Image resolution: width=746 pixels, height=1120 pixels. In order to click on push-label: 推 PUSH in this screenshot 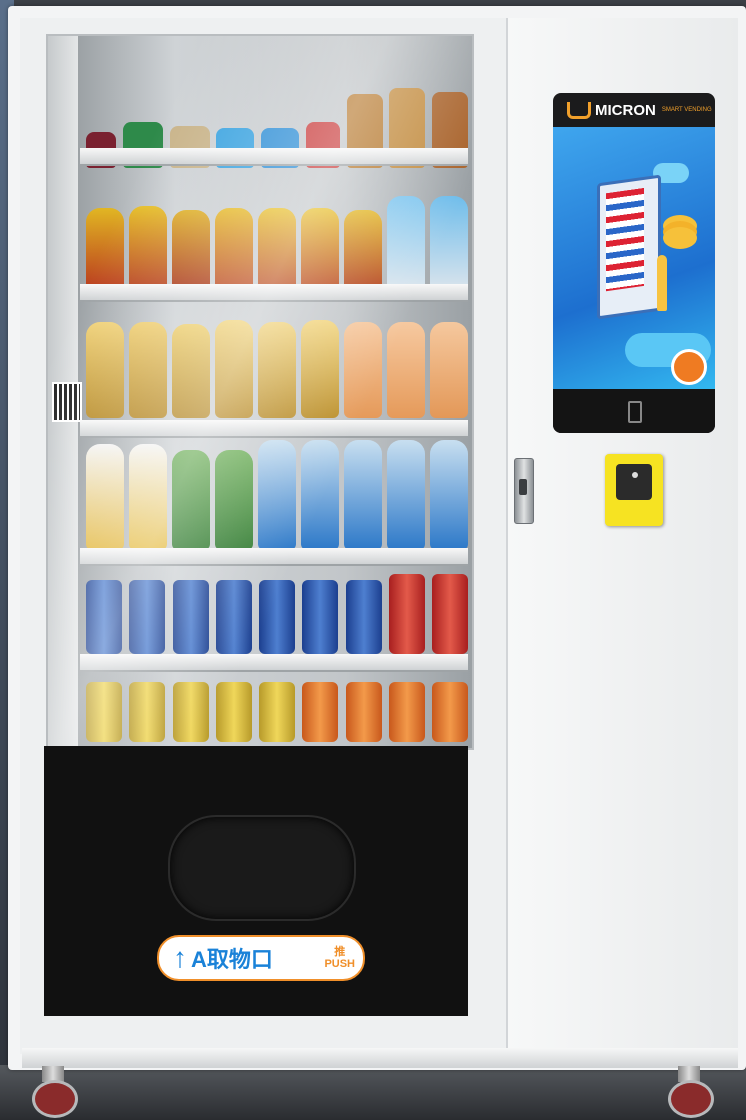, I will do `click(339, 958)`.